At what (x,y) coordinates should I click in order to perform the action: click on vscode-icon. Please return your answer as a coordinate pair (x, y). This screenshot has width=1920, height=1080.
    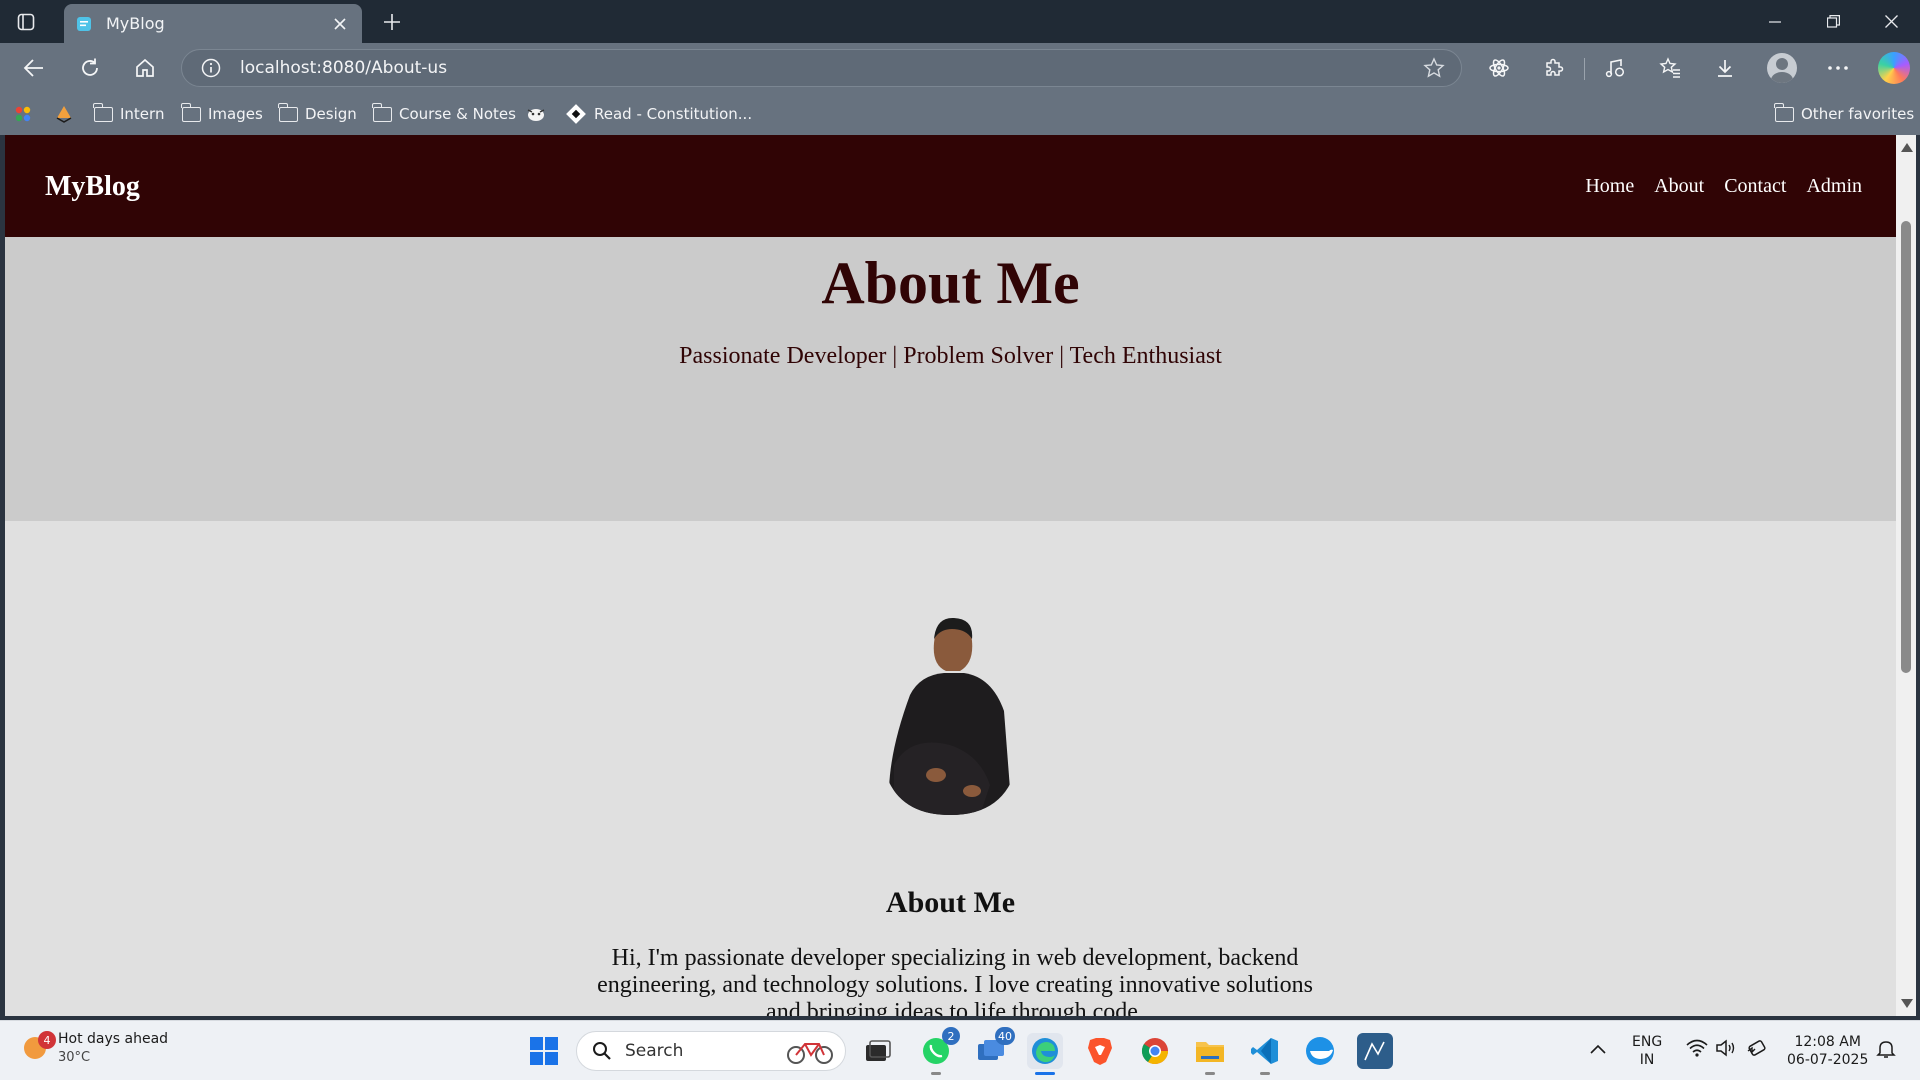
    Looking at the image, I should click on (1265, 1054).